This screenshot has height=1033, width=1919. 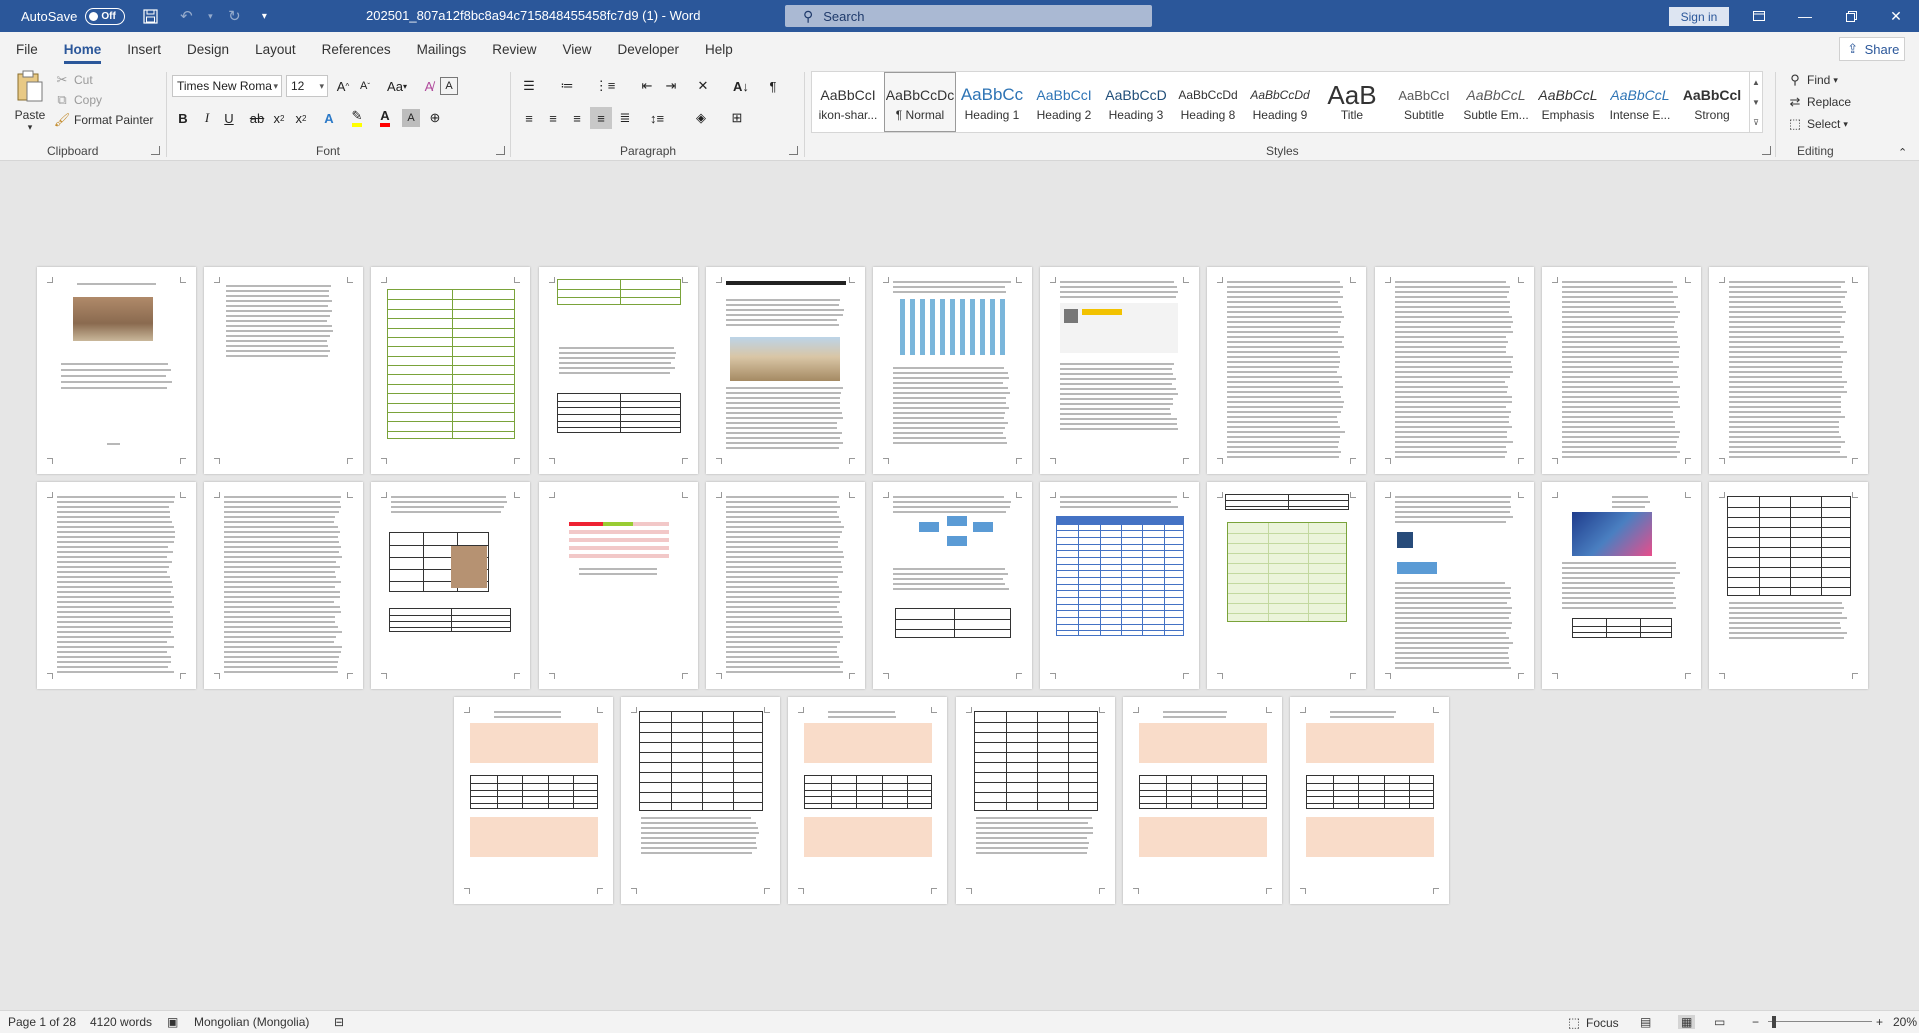 What do you see at coordinates (73, 80) in the screenshot?
I see `cut-button: ✂ Cut` at bounding box center [73, 80].